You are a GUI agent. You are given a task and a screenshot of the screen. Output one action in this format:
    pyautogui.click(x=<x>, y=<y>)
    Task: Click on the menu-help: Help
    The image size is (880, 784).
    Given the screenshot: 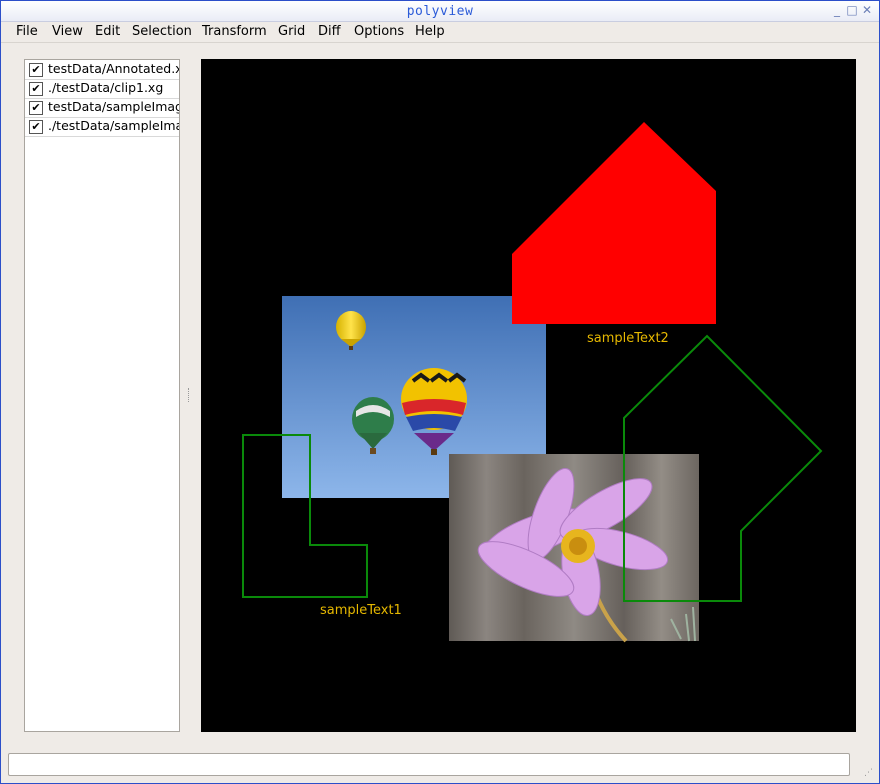 What is the action you would take?
    pyautogui.click(x=430, y=31)
    